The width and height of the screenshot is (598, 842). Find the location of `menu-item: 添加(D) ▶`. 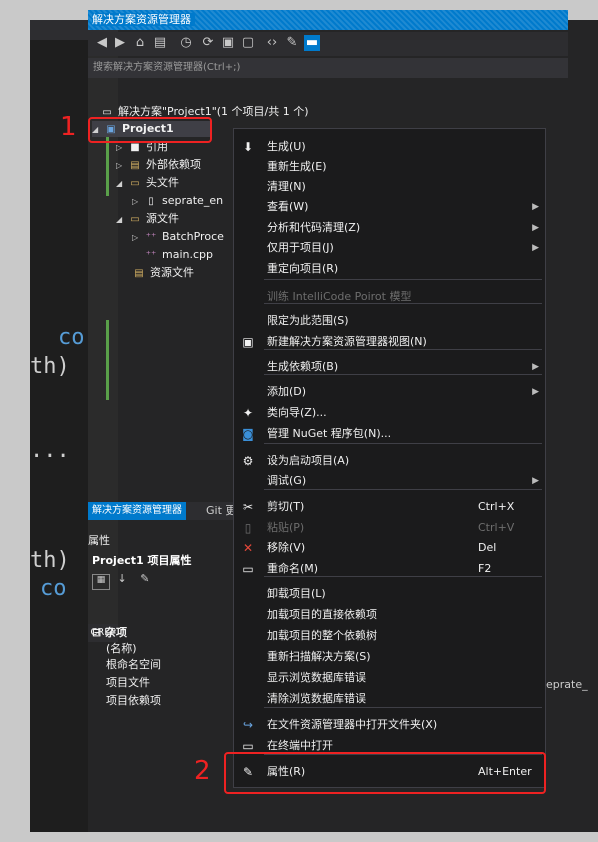

menu-item: 添加(D) ▶ is located at coordinates (389, 392).